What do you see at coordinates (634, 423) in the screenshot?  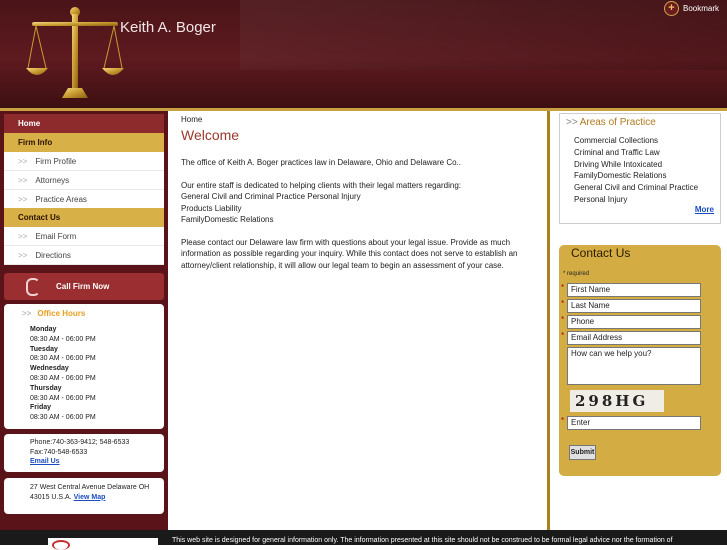 I see `captcha-input: Enter` at bounding box center [634, 423].